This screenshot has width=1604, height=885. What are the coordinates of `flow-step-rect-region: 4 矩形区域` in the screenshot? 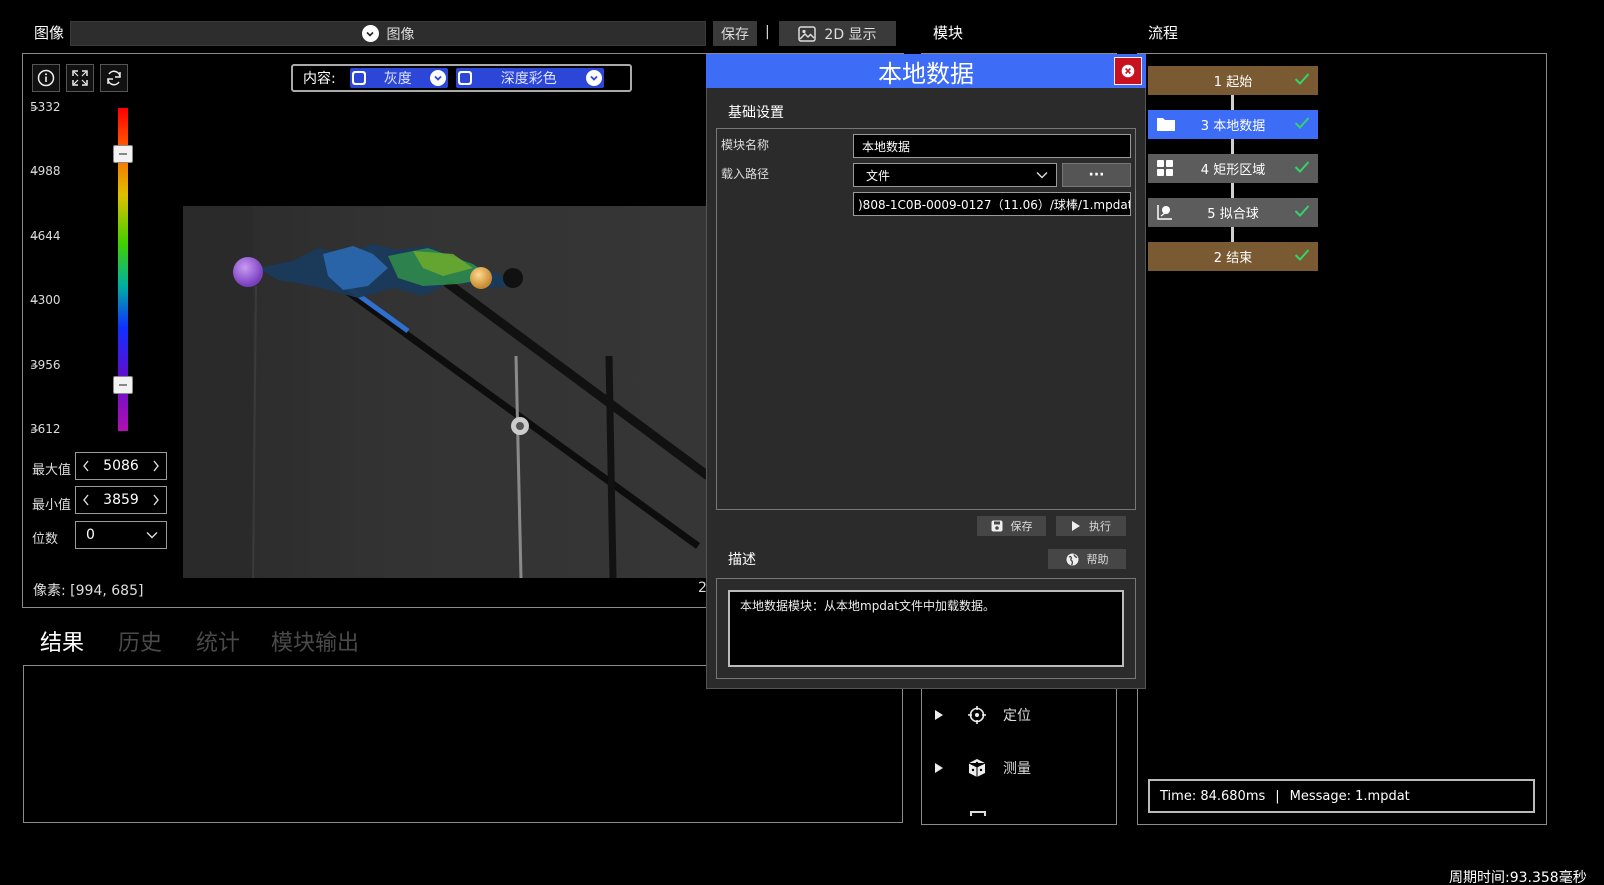 It's located at (1233, 168).